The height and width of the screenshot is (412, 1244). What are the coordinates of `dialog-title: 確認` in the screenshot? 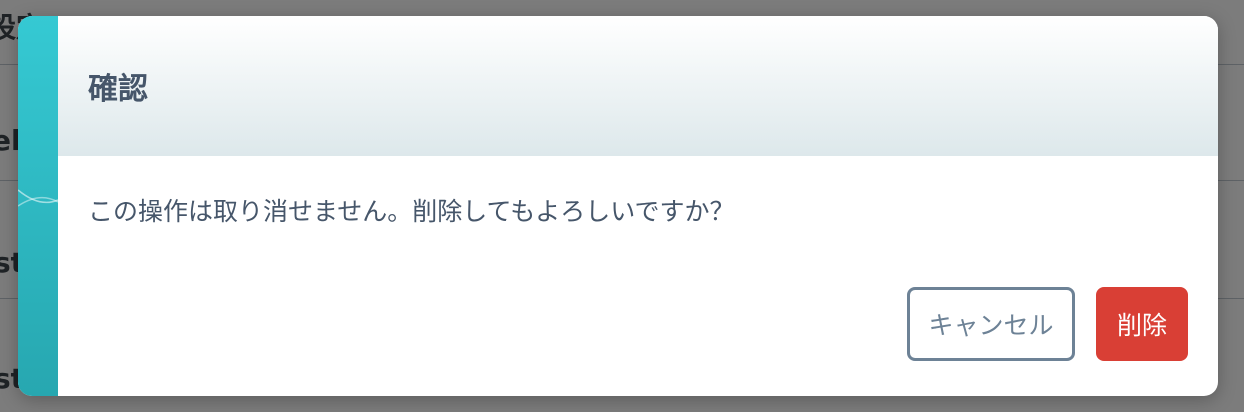 It's located at (118, 89).